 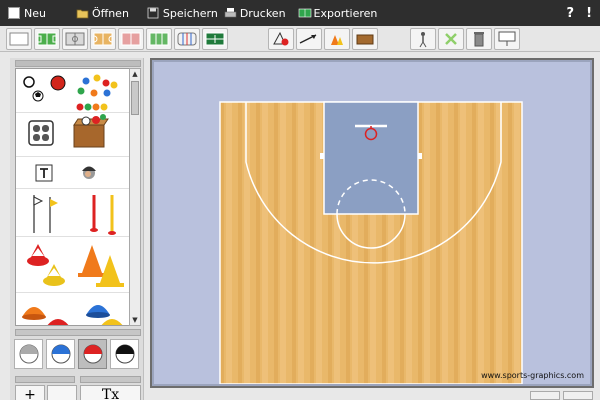 I want to click on palette-row-balls, so click(x=74, y=91).